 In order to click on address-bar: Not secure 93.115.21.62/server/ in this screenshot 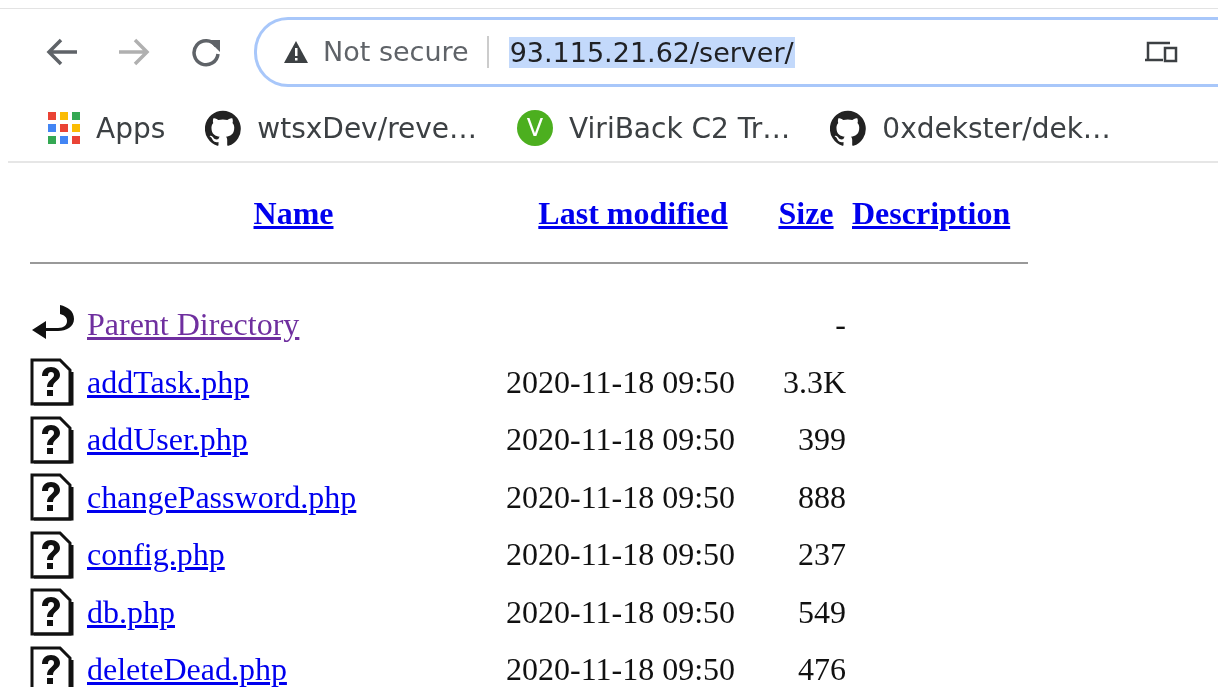, I will do `click(736, 52)`.